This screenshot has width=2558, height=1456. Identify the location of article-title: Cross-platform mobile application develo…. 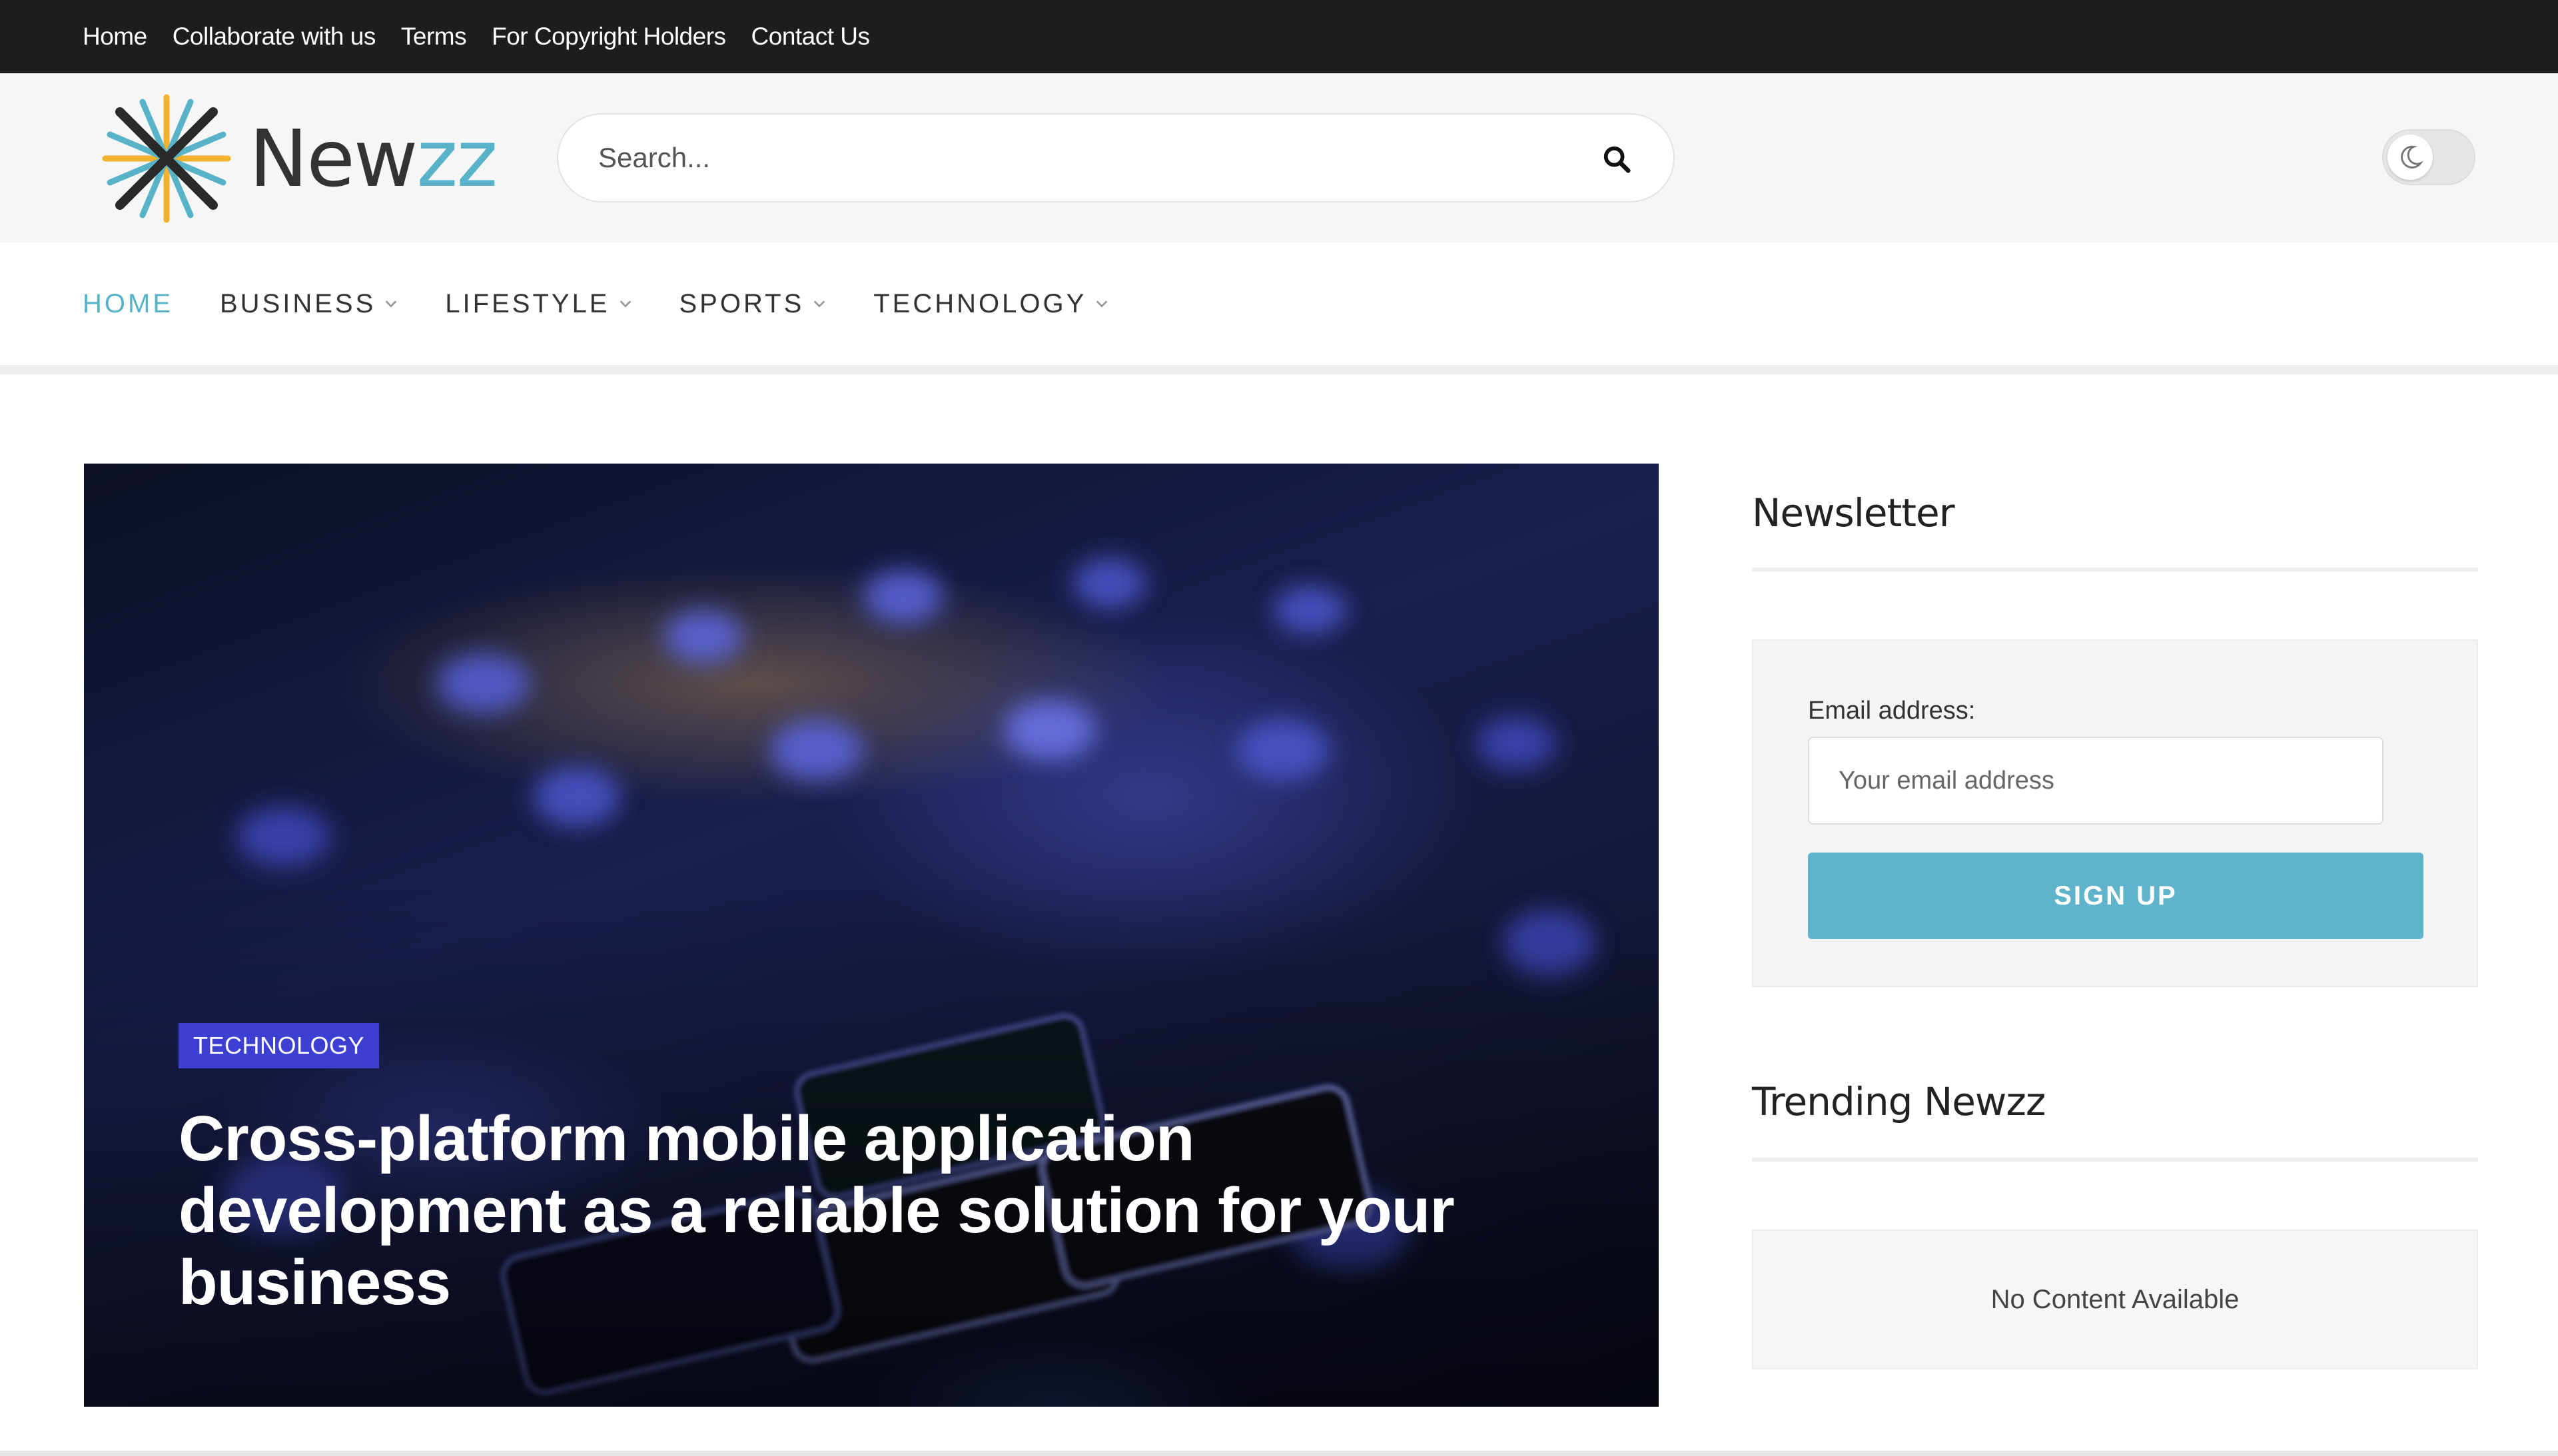
(885, 1211).